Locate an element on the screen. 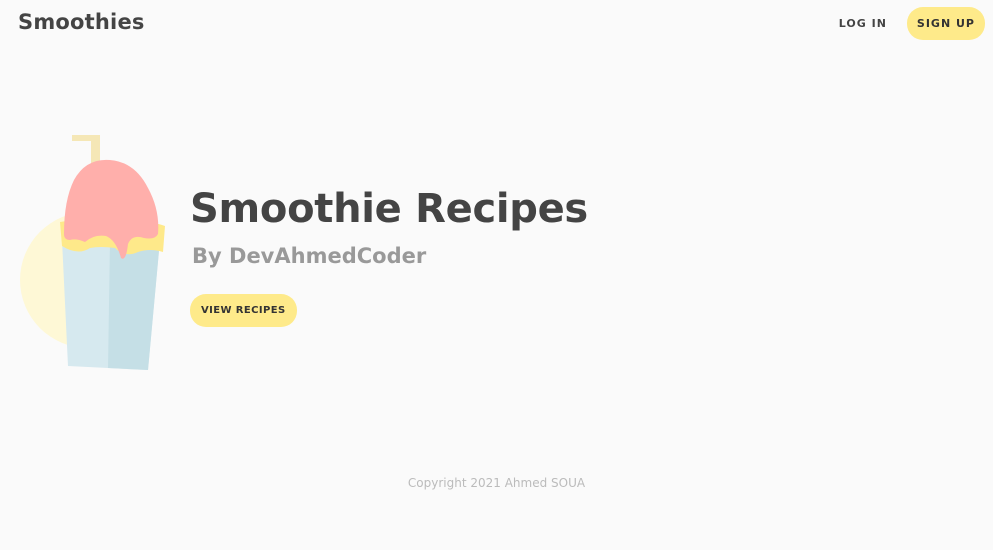  view-recipes-button: VIEW RECIPES is located at coordinates (243, 310).